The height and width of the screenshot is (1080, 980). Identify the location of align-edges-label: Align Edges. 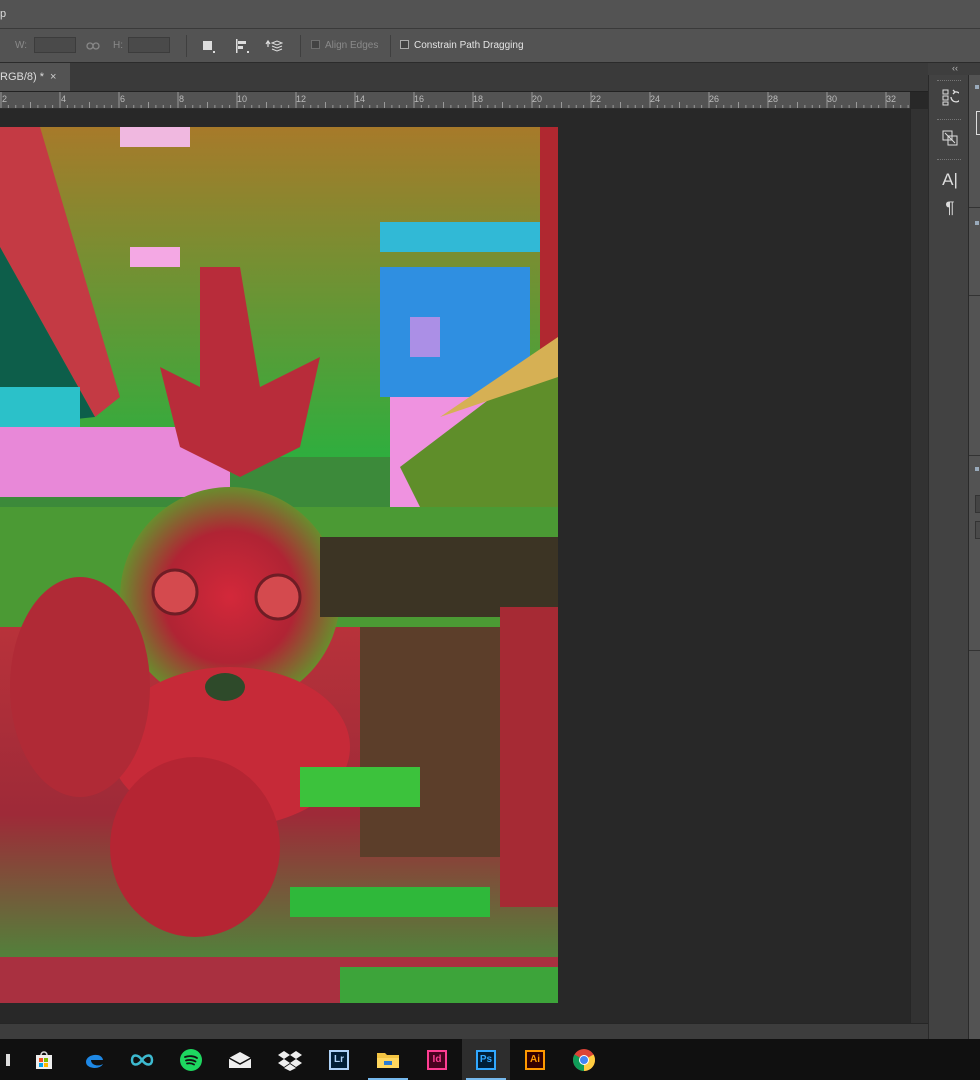
(352, 45).